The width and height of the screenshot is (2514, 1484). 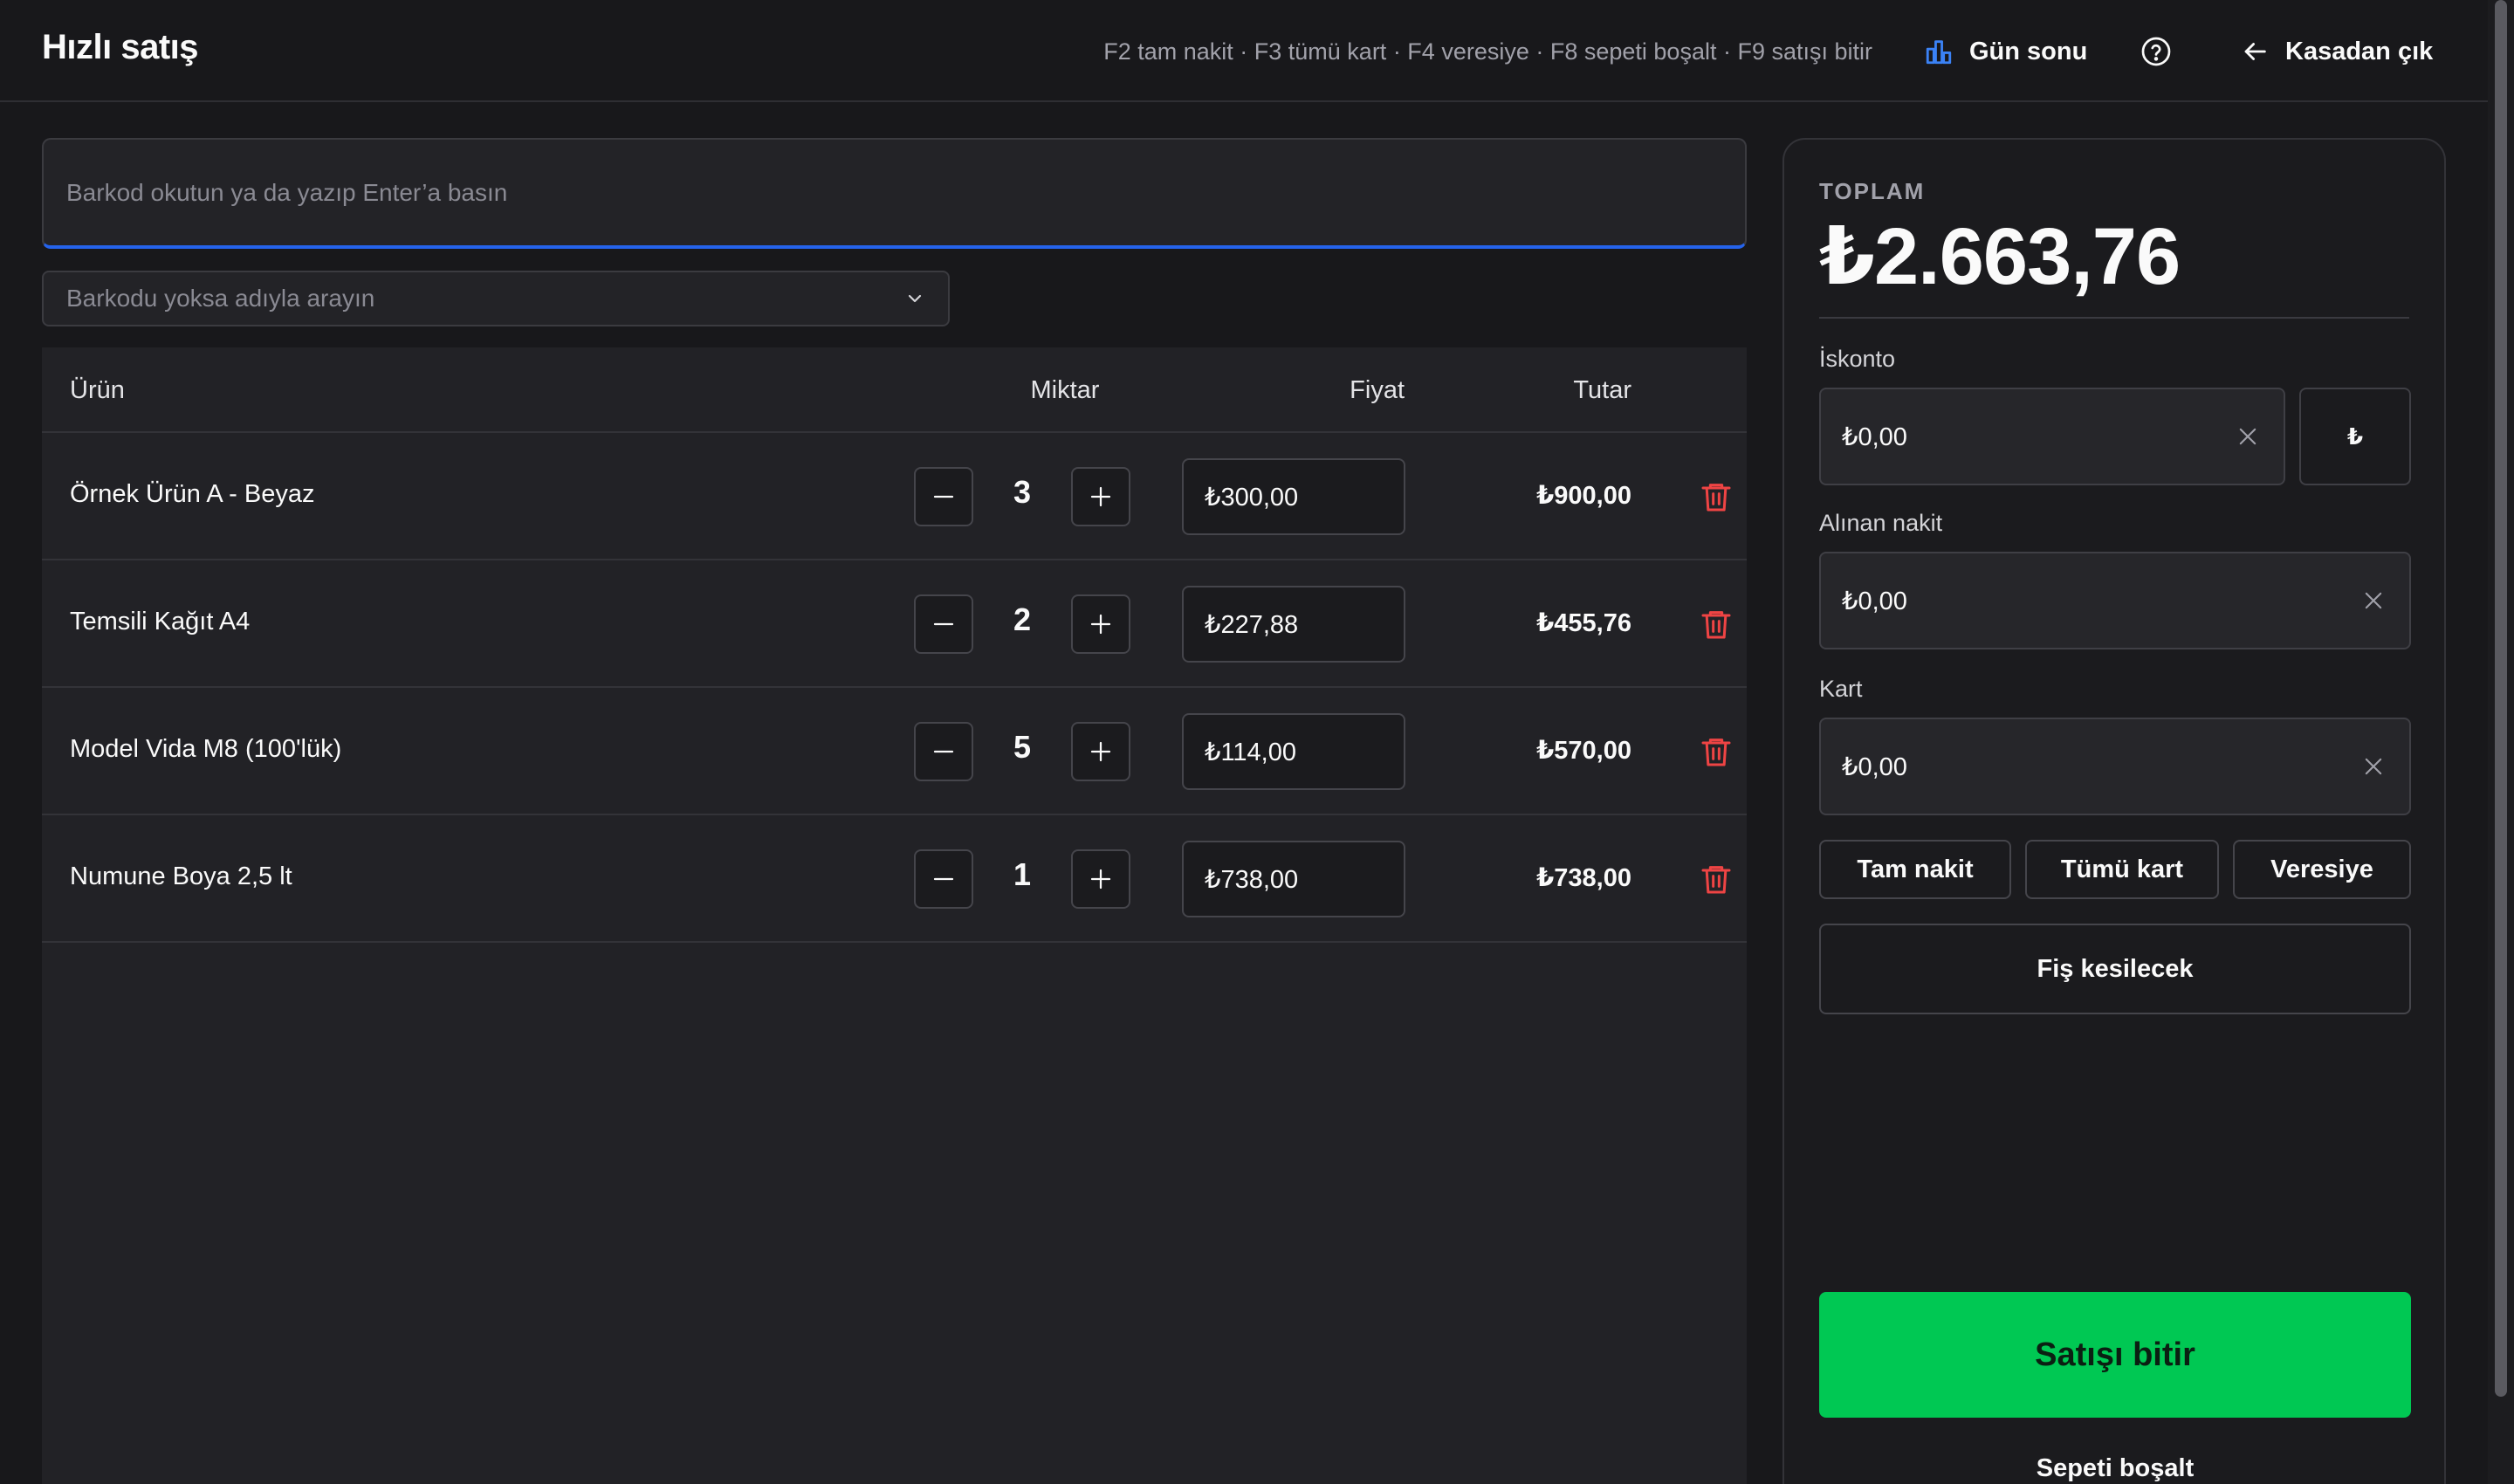 I want to click on column-header-total: Tutar, so click(x=1602, y=390).